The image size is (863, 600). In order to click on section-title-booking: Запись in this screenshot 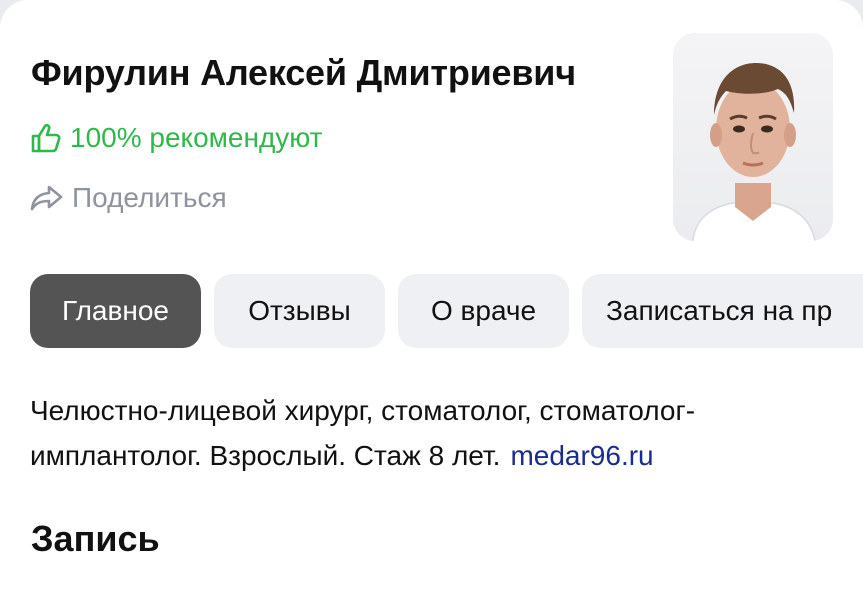, I will do `click(95, 538)`.